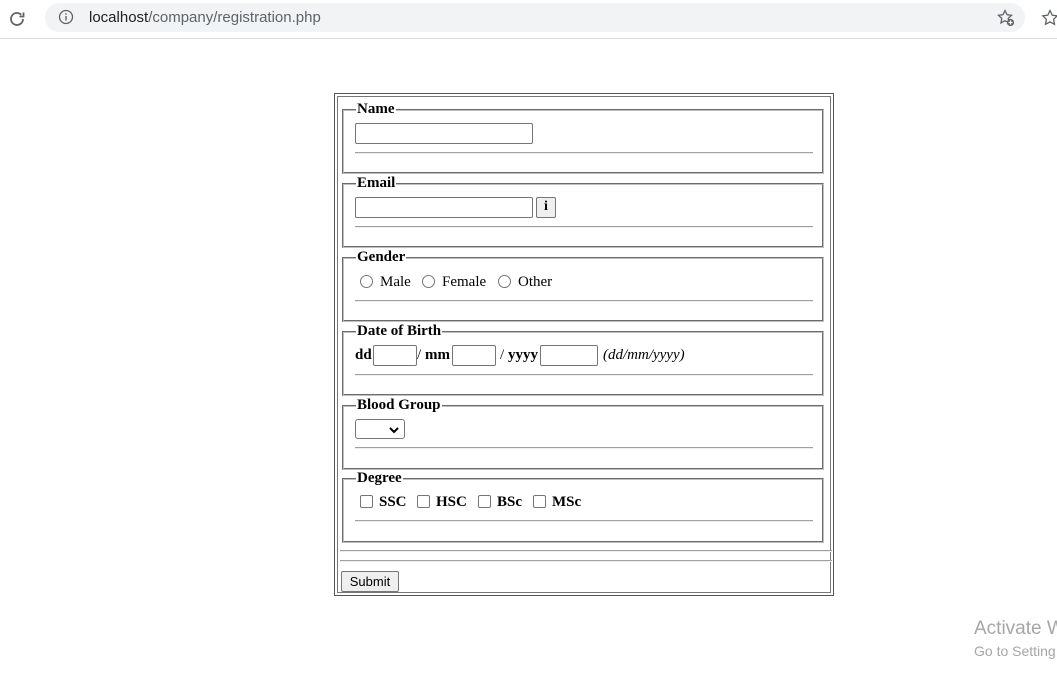 The height and width of the screenshot is (681, 1057). I want to click on info-icon, so click(66, 17).